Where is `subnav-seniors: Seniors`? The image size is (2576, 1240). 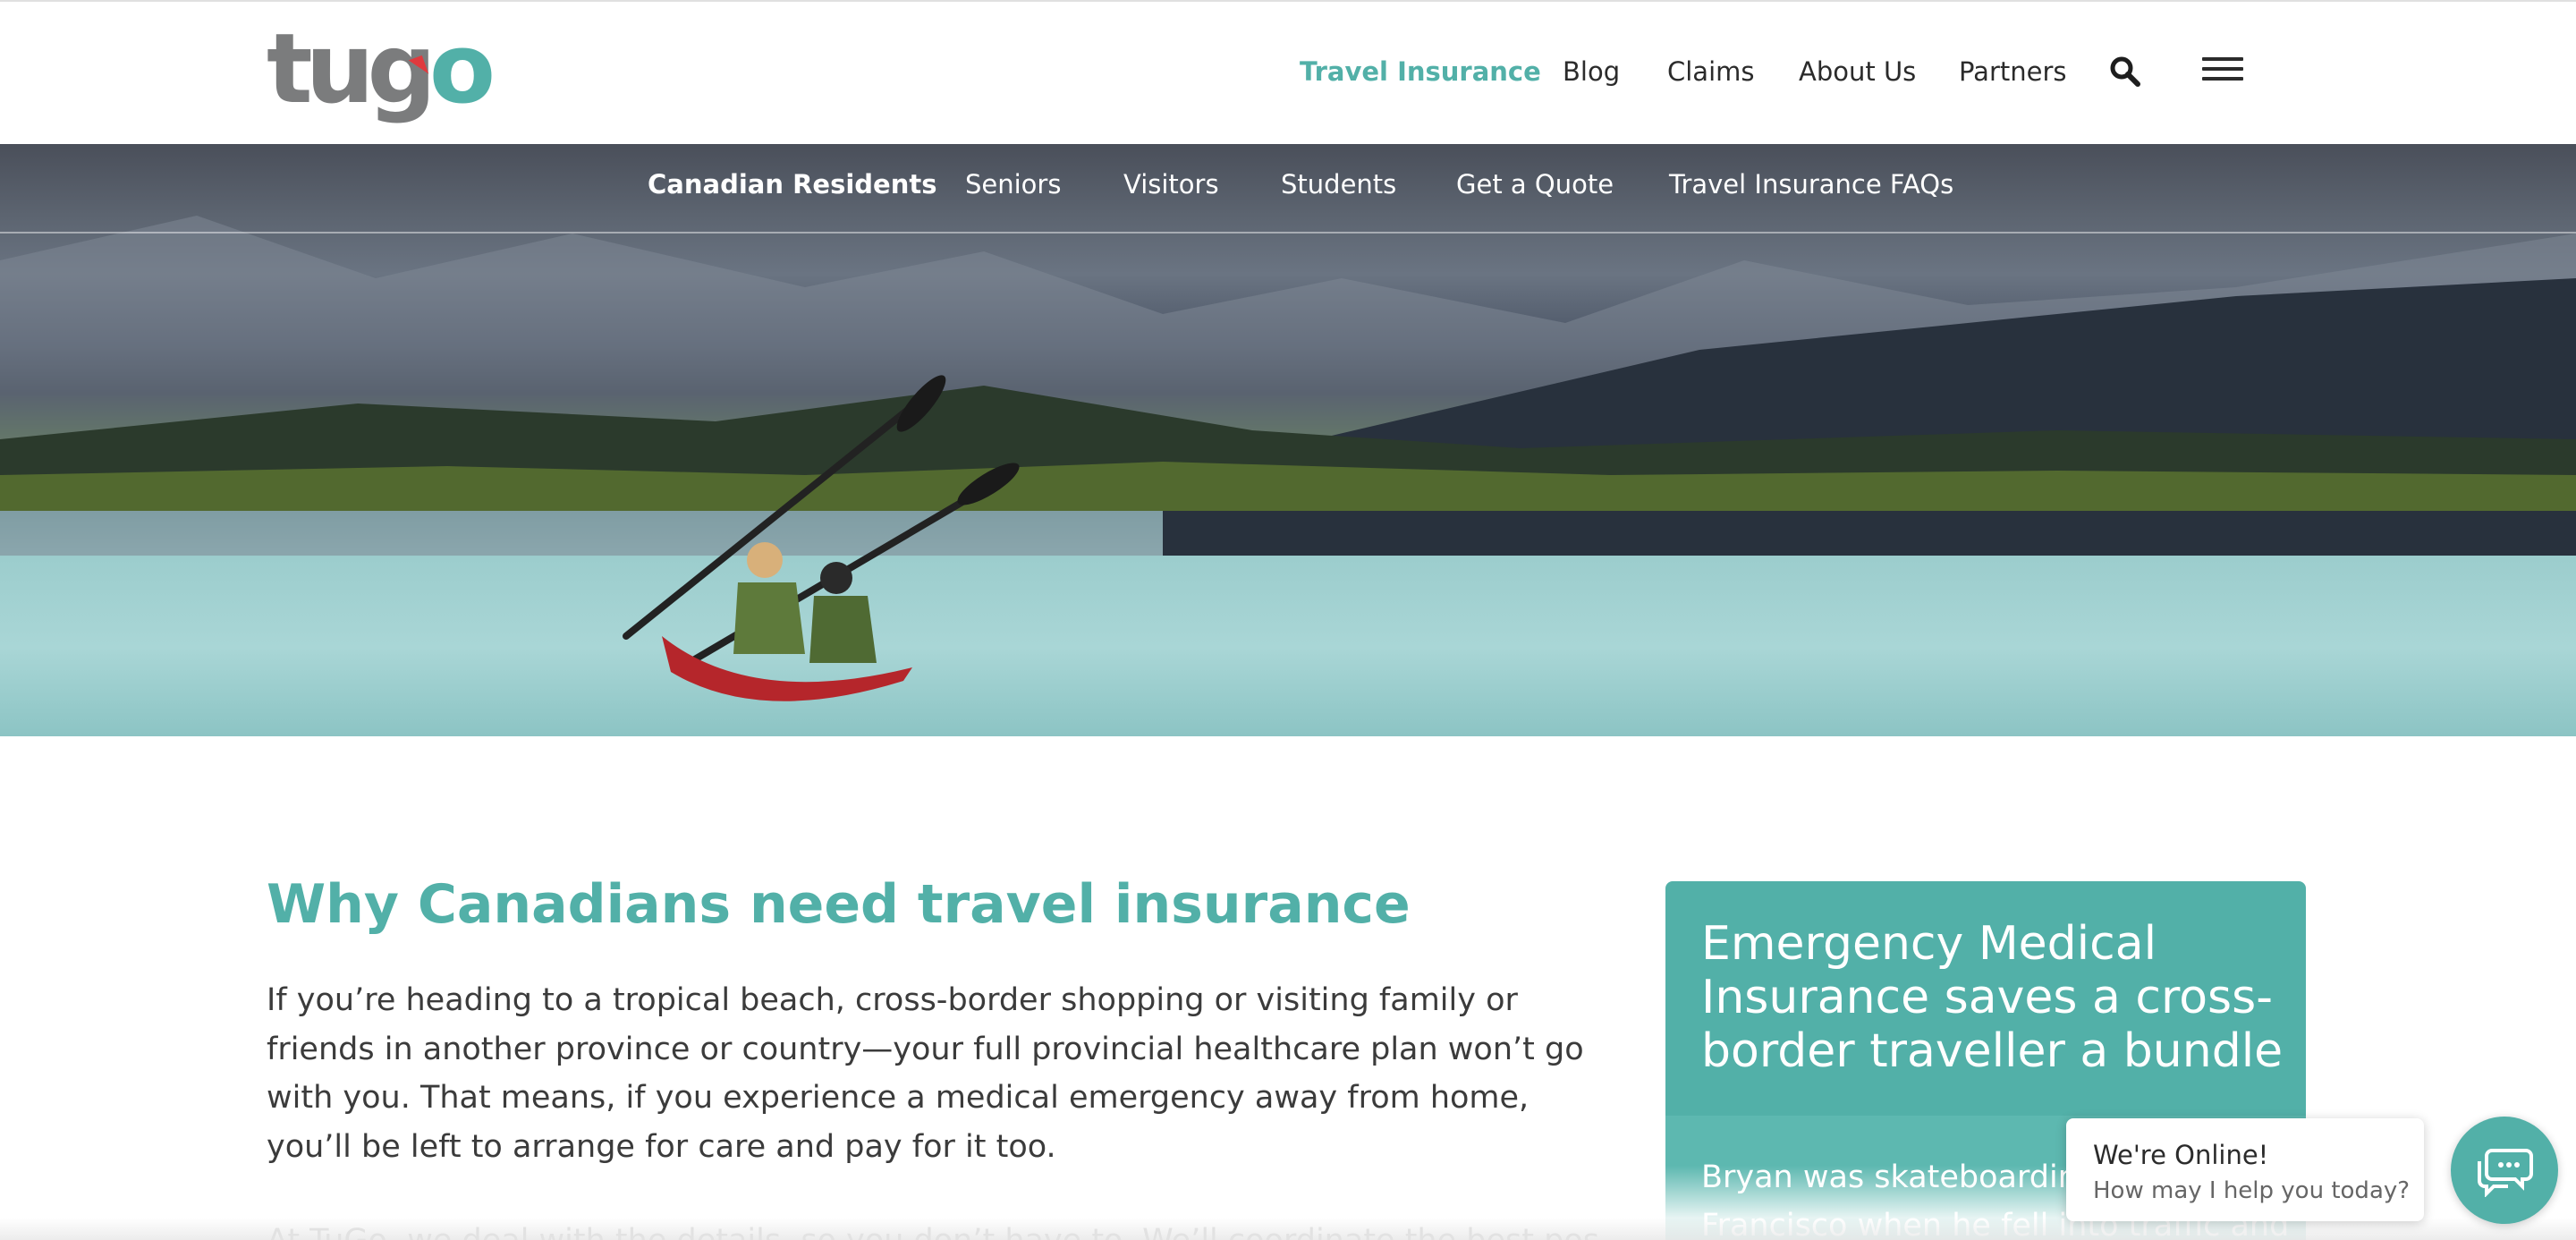
subnav-seniors: Seniors is located at coordinates (1013, 184).